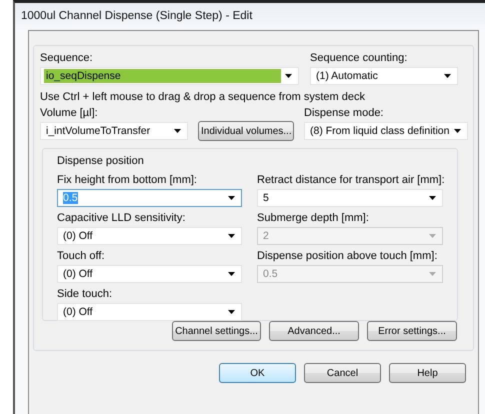  Describe the element at coordinates (427, 373) in the screenshot. I see `dialog-button: Help` at that location.